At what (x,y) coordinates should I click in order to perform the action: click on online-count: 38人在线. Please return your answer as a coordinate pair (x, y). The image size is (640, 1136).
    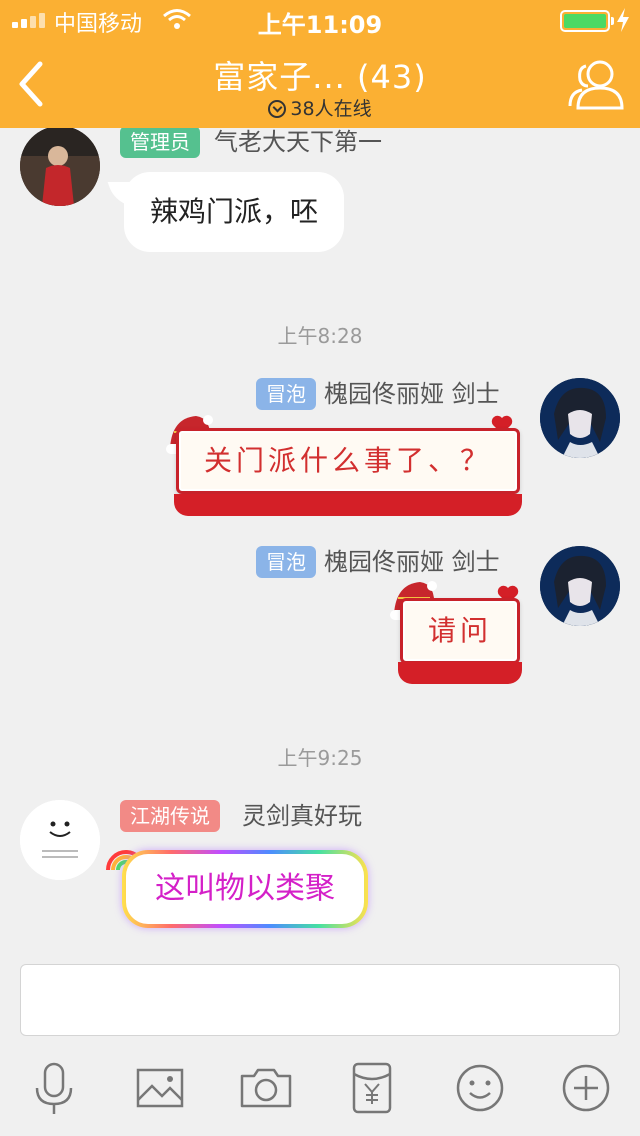
    Looking at the image, I should click on (320, 107).